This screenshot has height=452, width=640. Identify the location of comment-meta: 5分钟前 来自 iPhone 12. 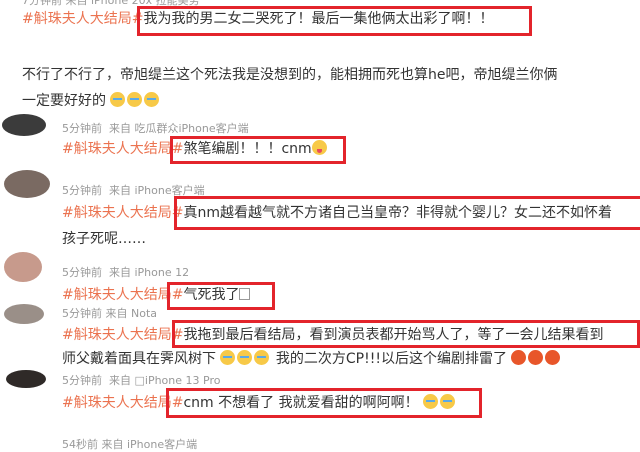
(125, 272).